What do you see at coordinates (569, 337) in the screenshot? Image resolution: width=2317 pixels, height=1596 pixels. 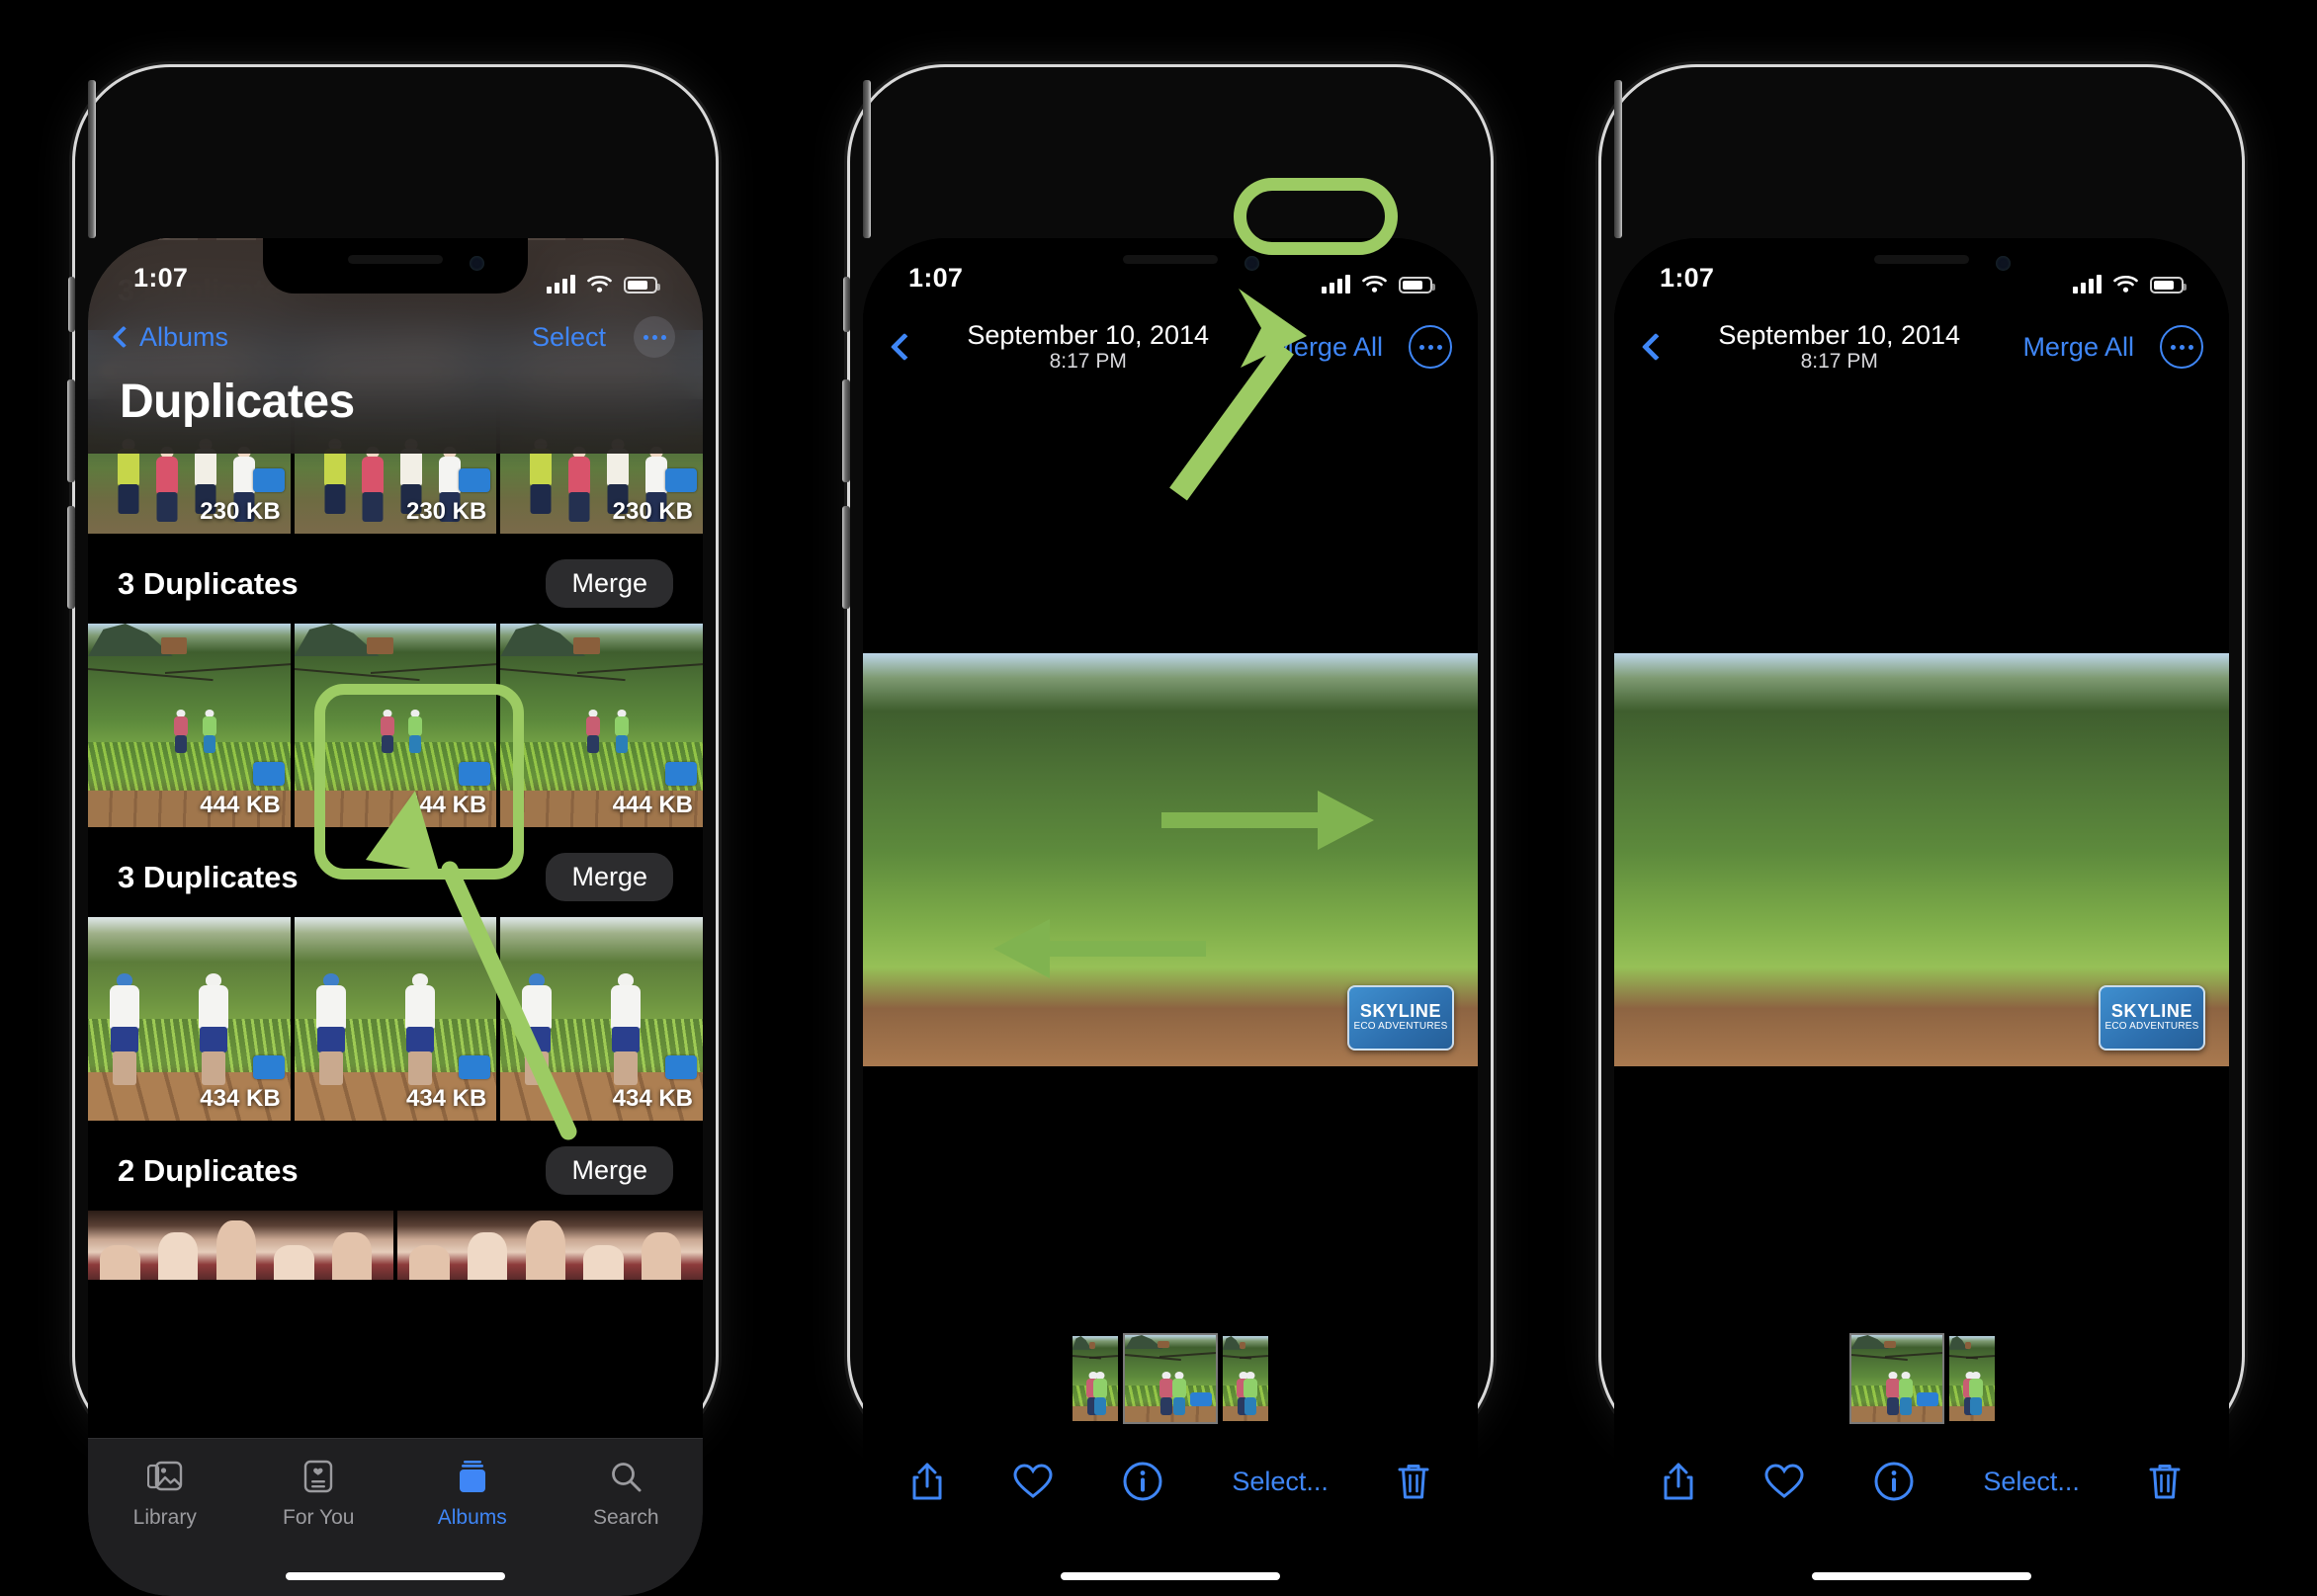 I see `select-button: Select` at bounding box center [569, 337].